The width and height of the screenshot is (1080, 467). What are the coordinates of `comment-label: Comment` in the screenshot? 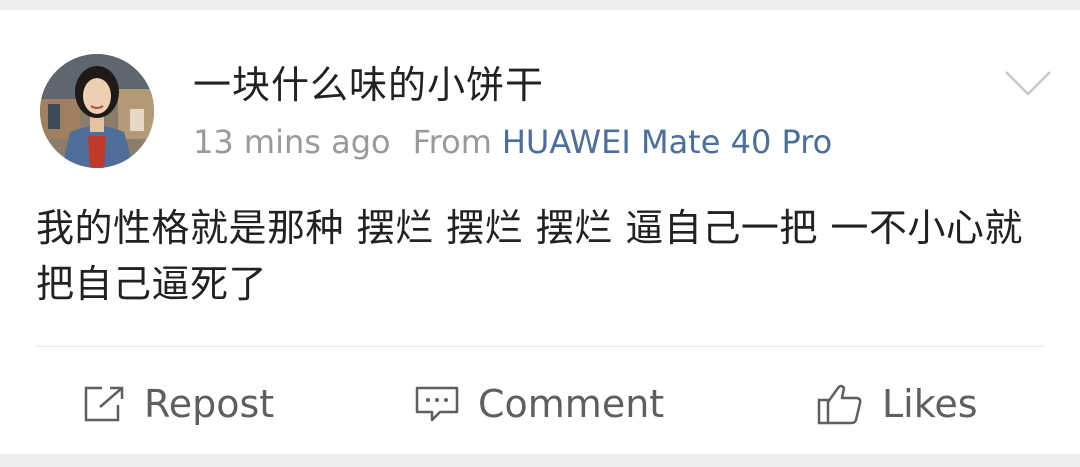 It's located at (571, 404).